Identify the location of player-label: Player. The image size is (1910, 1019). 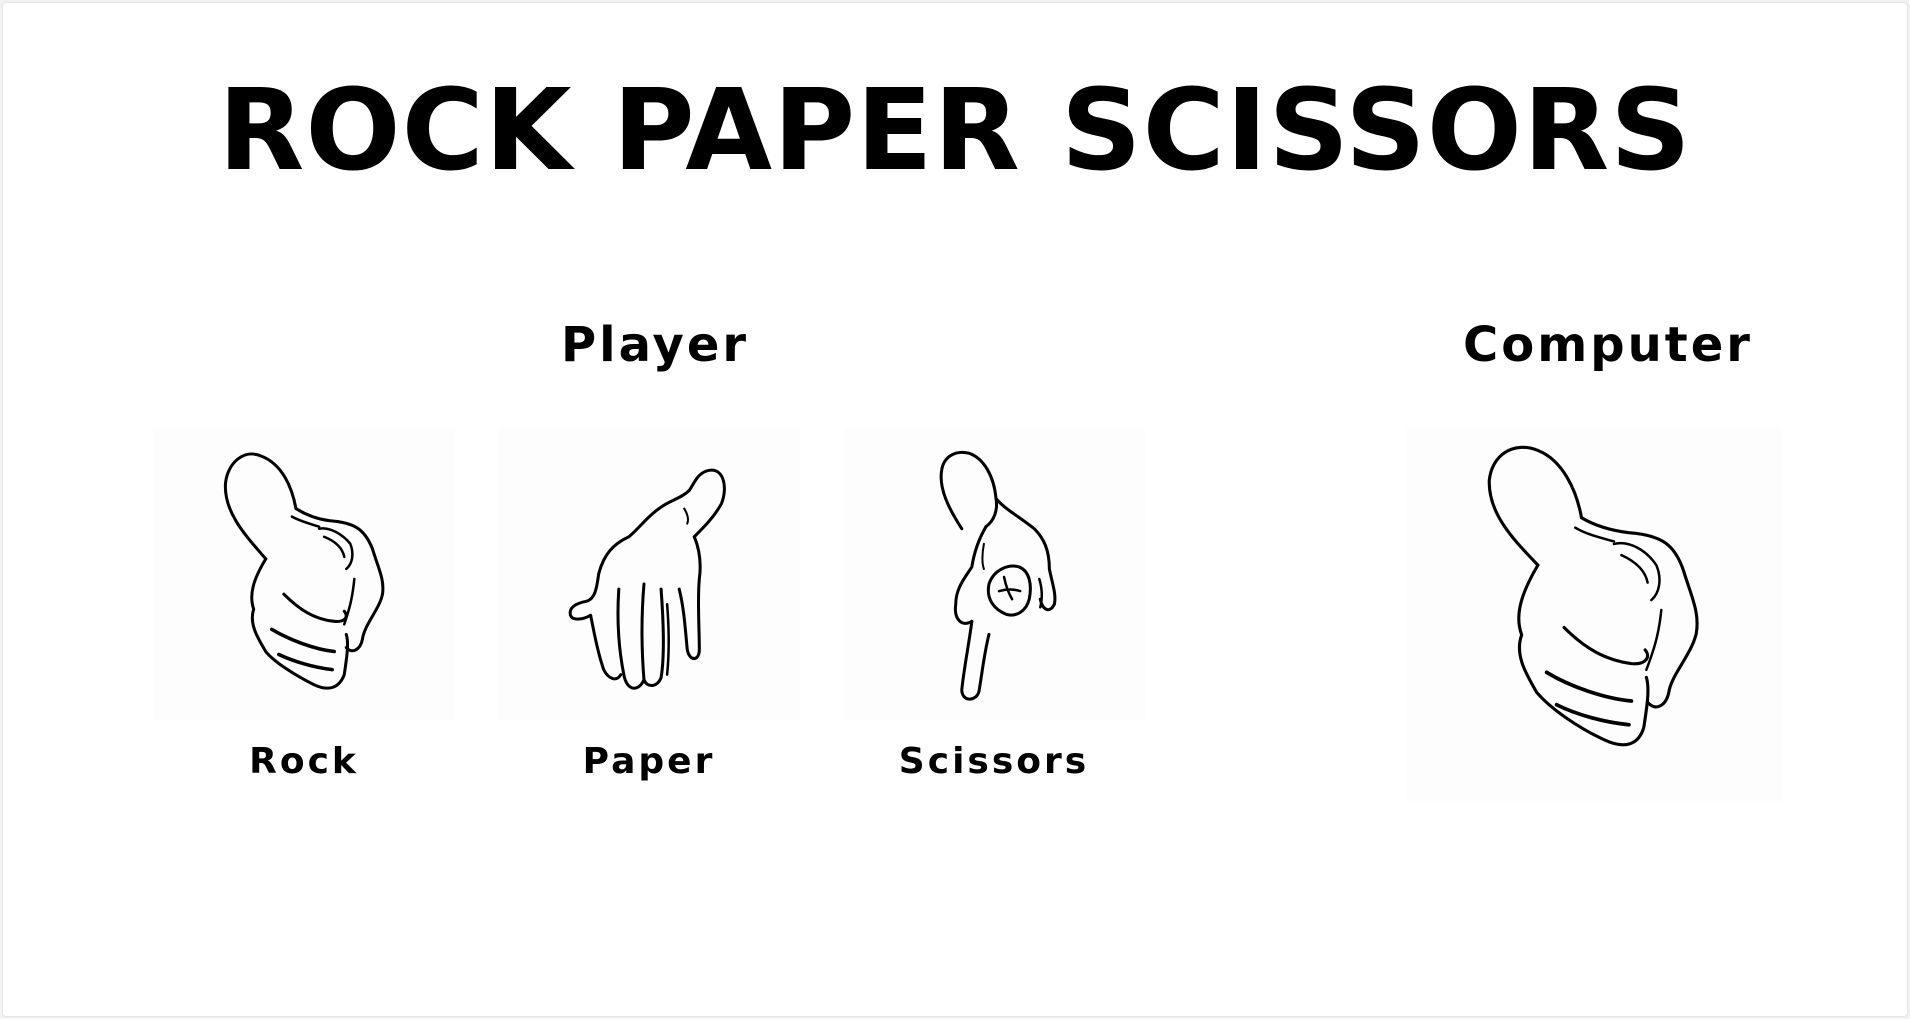
(655, 345).